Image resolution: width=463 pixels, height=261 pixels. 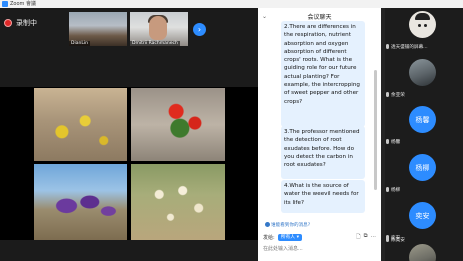 I want to click on video-thumbnail: Dmitrii Rachmanech, so click(x=159, y=29).